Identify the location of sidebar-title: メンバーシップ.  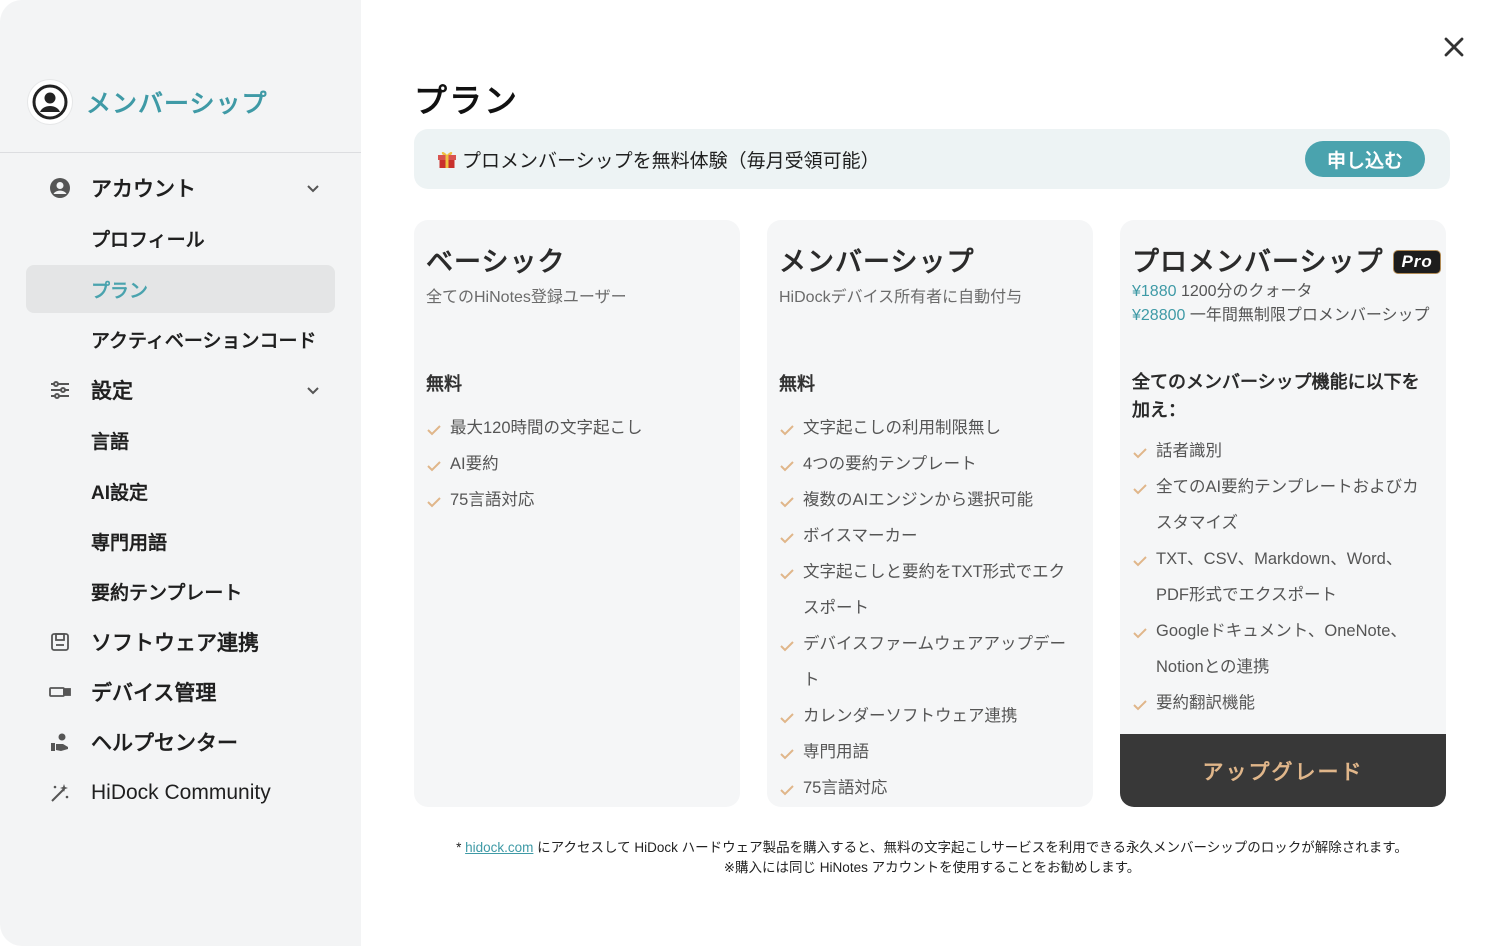
(177, 104).